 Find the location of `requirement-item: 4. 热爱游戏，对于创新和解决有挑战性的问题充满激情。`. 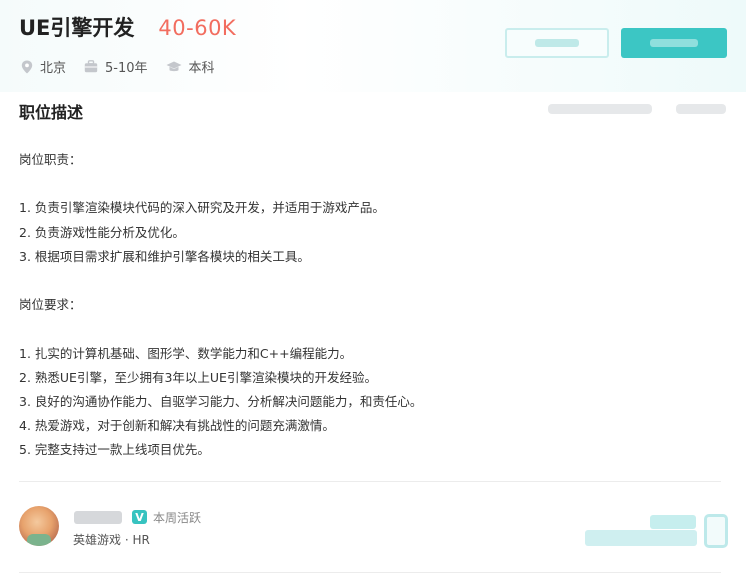

requirement-item: 4. 热爱游戏，对于创新和解决有挑战性的问题充满激情。 is located at coordinates (177, 426).